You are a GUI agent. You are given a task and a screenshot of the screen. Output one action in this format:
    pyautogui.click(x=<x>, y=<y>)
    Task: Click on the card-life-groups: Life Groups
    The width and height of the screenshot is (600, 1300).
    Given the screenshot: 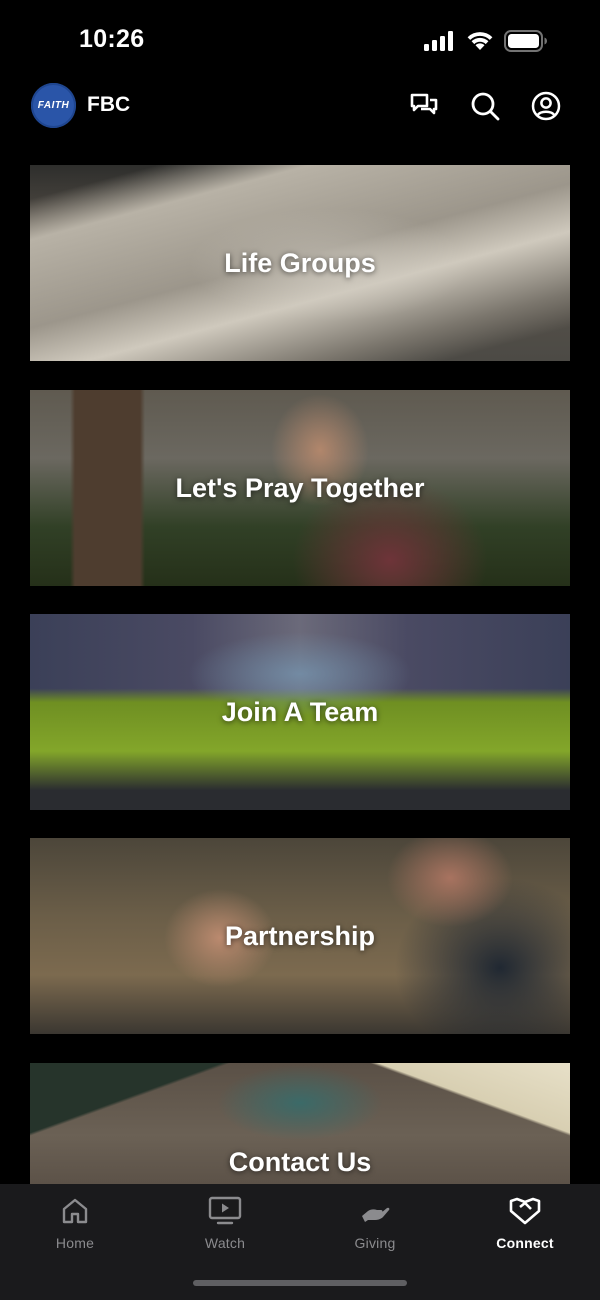 What is the action you would take?
    pyautogui.click(x=300, y=263)
    